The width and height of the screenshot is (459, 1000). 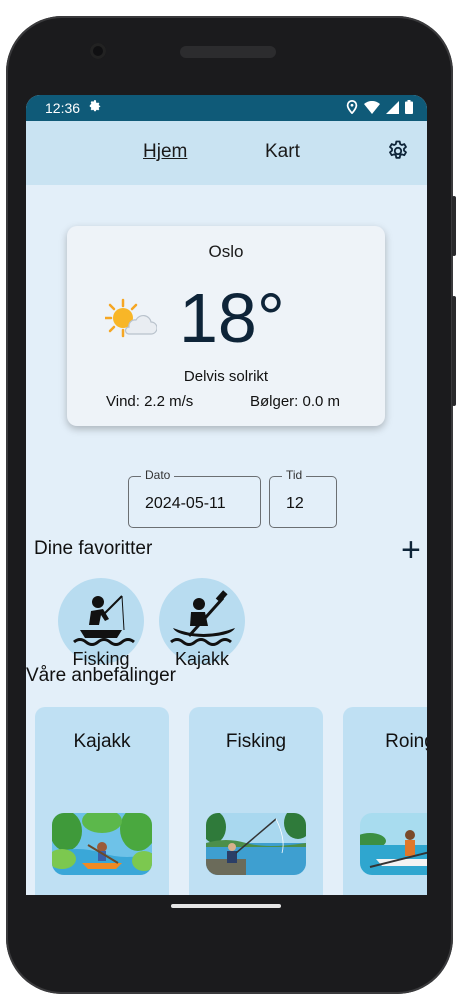 What do you see at coordinates (226, 108) in the screenshot?
I see `status-bar: 12:36` at bounding box center [226, 108].